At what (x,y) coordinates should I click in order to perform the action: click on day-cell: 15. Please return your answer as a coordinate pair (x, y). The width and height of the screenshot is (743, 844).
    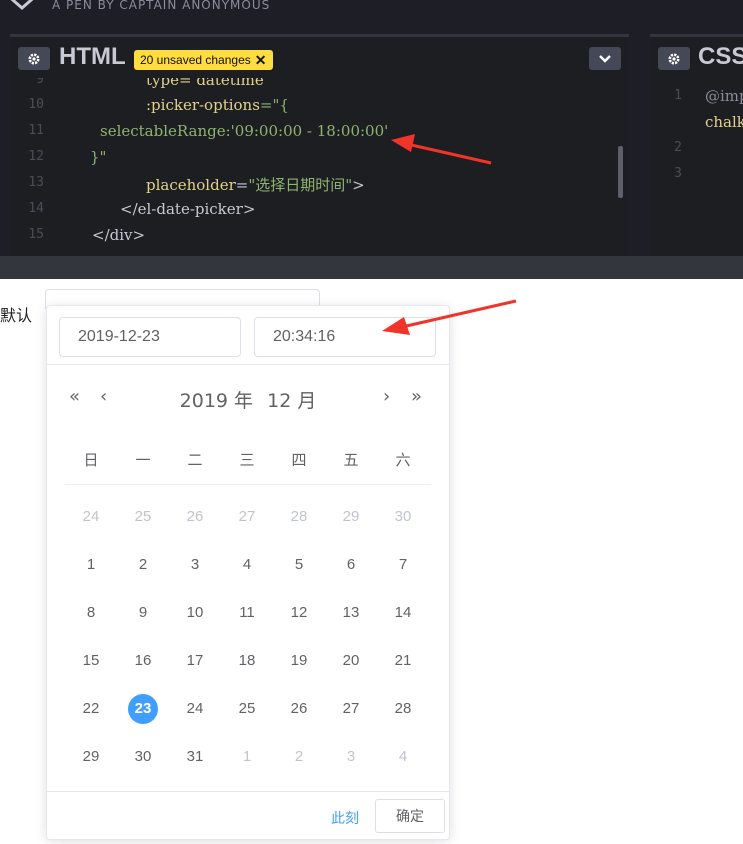
    Looking at the image, I should click on (91, 661).